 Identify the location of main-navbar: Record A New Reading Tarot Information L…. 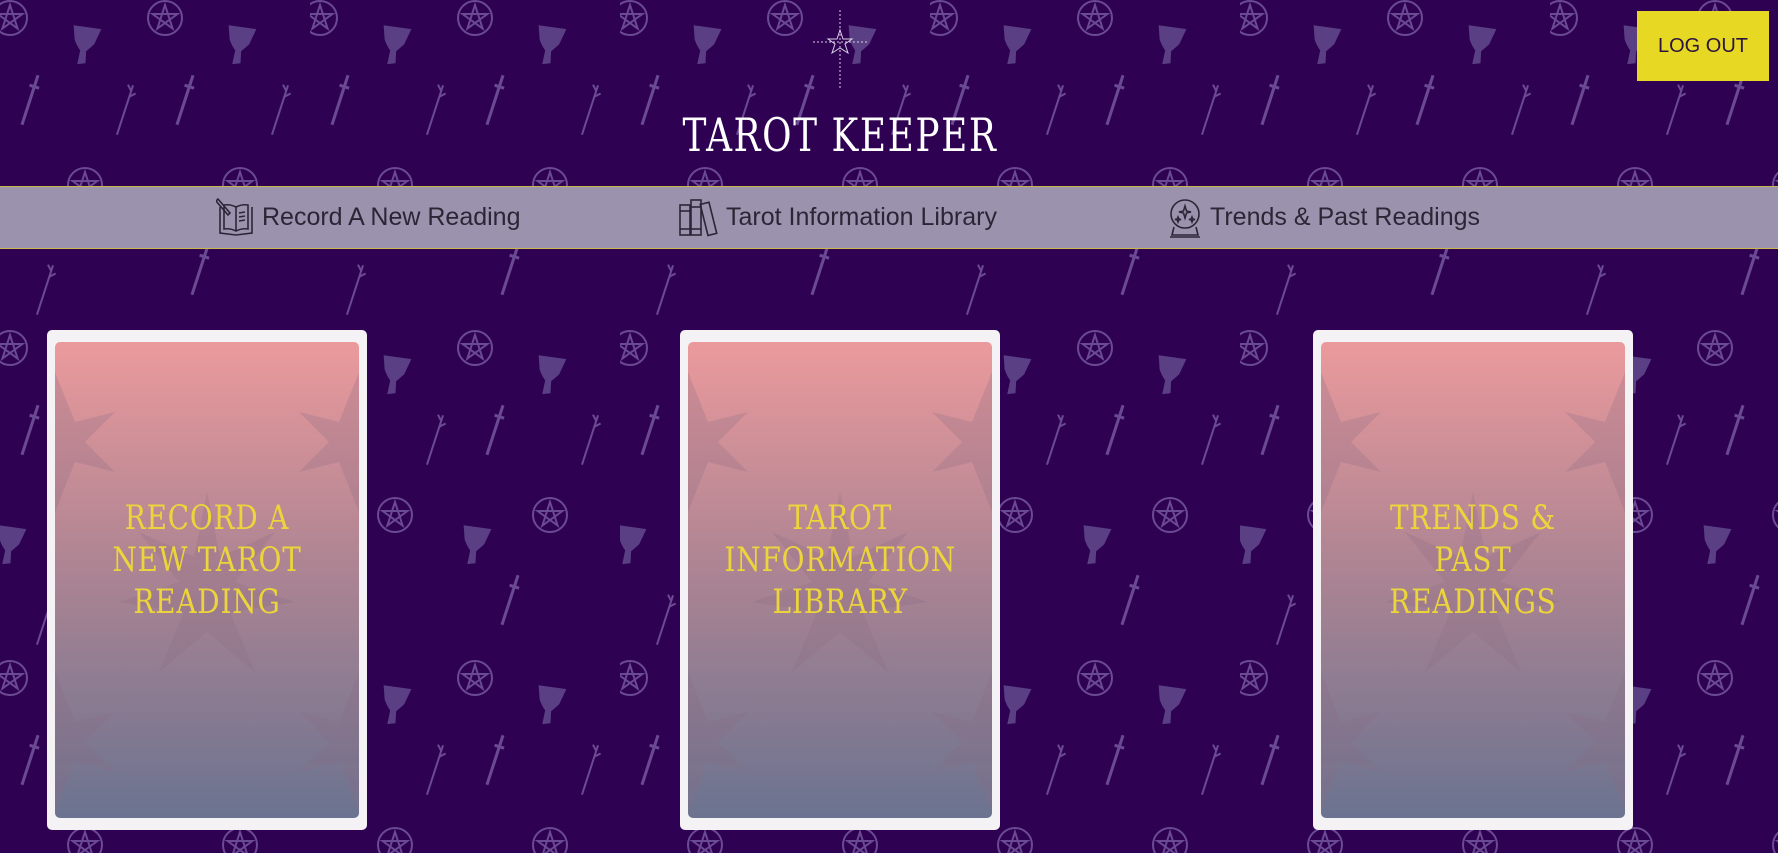
(889, 217).